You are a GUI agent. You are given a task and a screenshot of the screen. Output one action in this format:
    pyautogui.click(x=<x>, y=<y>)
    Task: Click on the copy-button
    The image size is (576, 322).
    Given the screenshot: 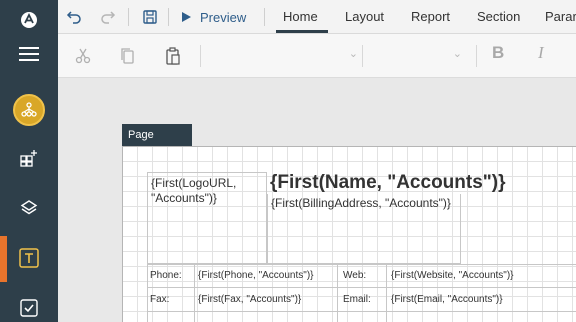 What is the action you would take?
    pyautogui.click(x=128, y=56)
    